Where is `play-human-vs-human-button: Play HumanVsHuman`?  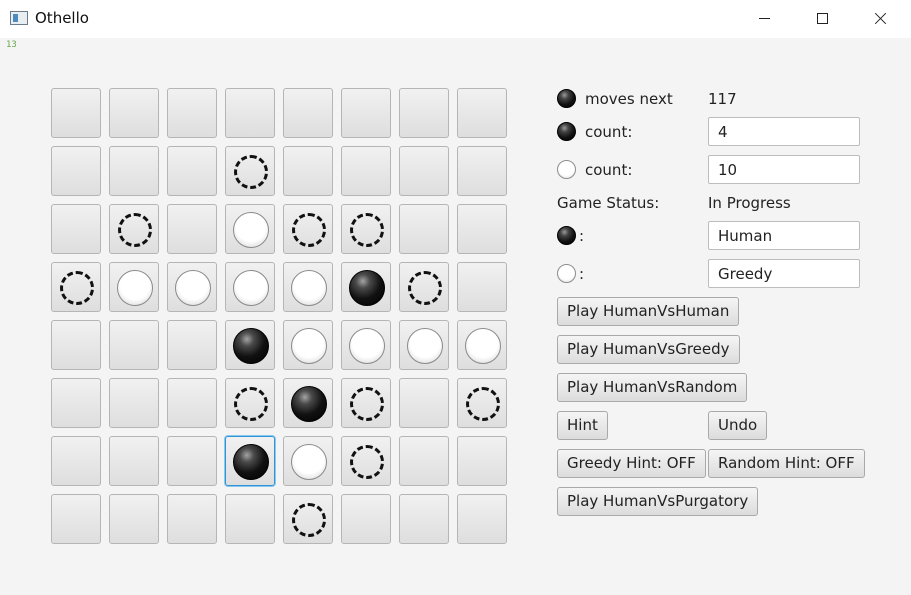
play-human-vs-human-button: Play HumanVsHuman is located at coordinates (648, 311).